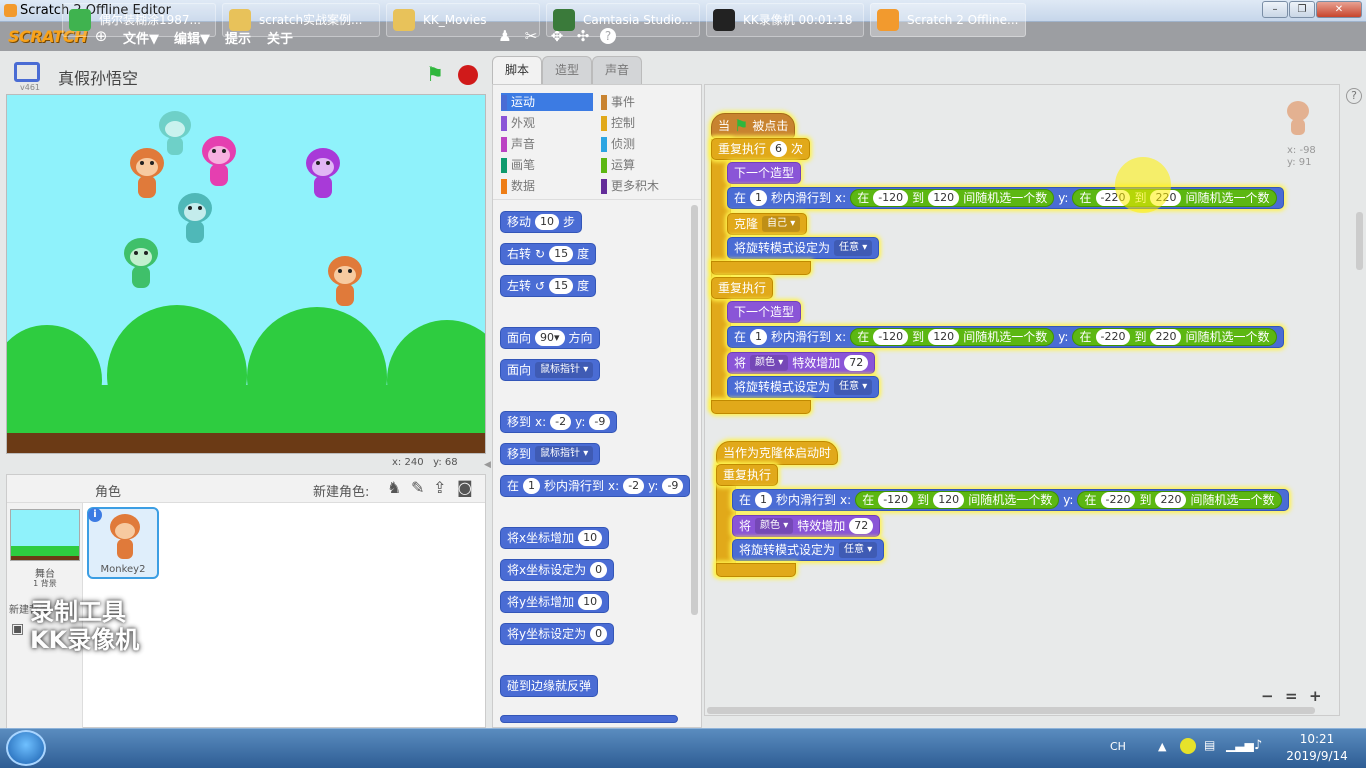  I want to click on random-x-op-2: 在 -120 到 120 间随机选一个数, so click(952, 337).